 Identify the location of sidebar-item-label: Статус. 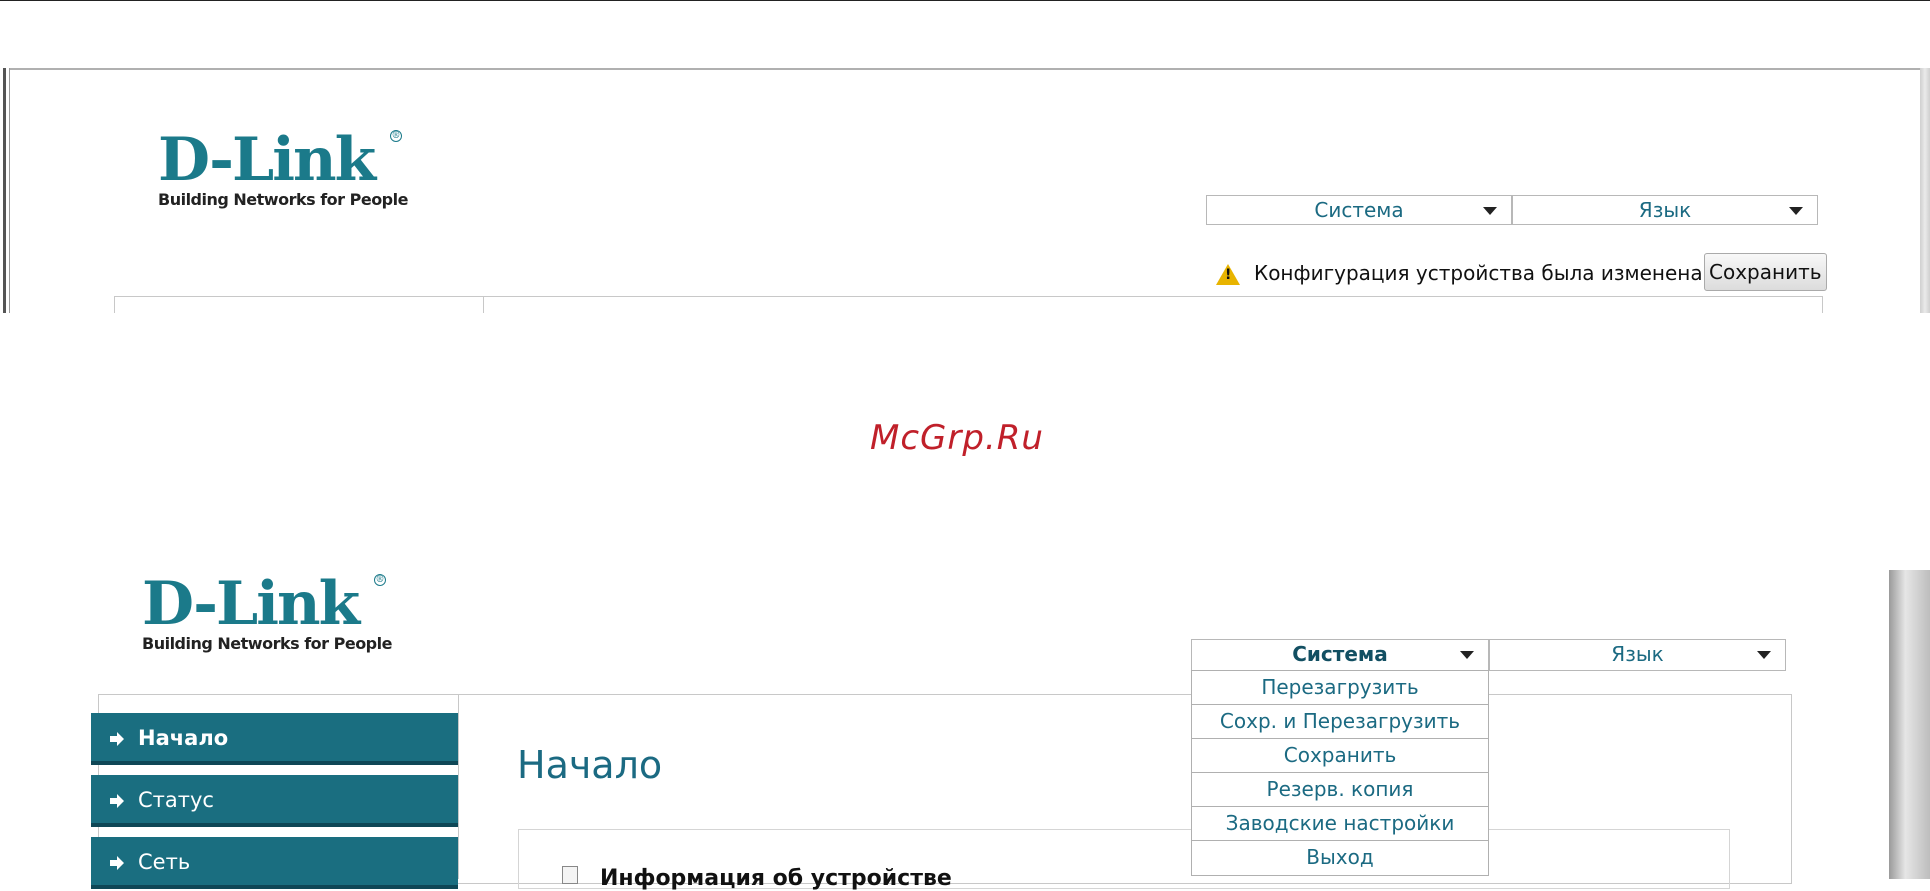
(176, 800).